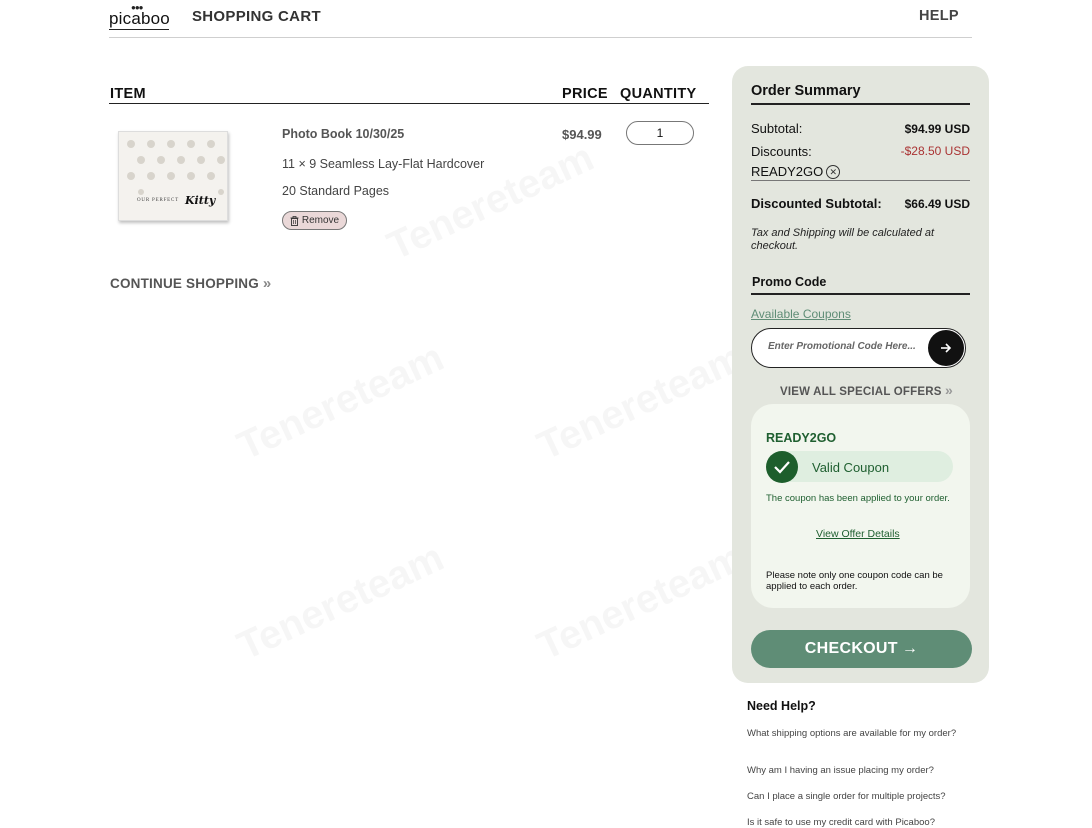 This screenshot has height=828, width=1092. I want to click on discounts-label: Discounts:, so click(781, 151).